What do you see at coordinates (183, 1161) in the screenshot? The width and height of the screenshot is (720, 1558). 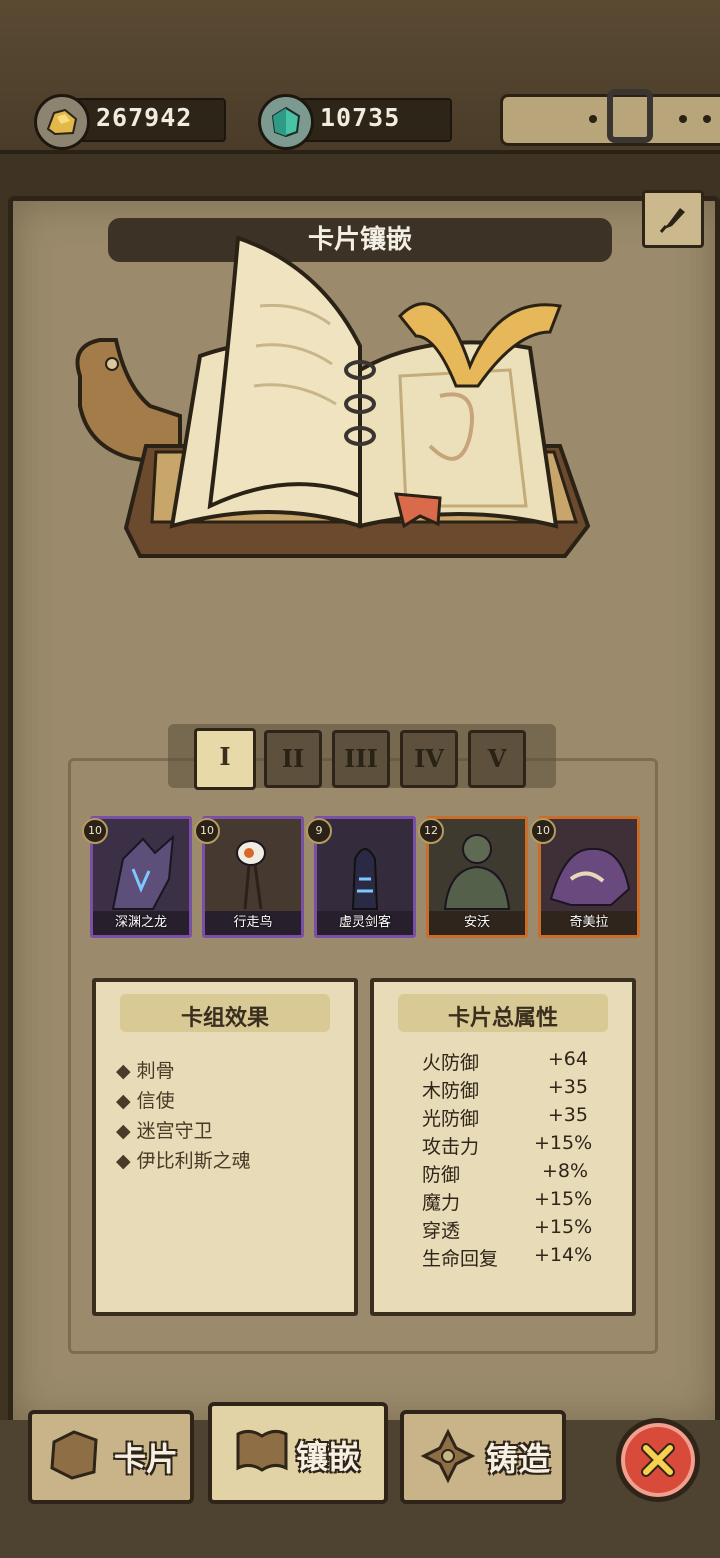 I see `effect-item: ◆ 伊比利斯之魂` at bounding box center [183, 1161].